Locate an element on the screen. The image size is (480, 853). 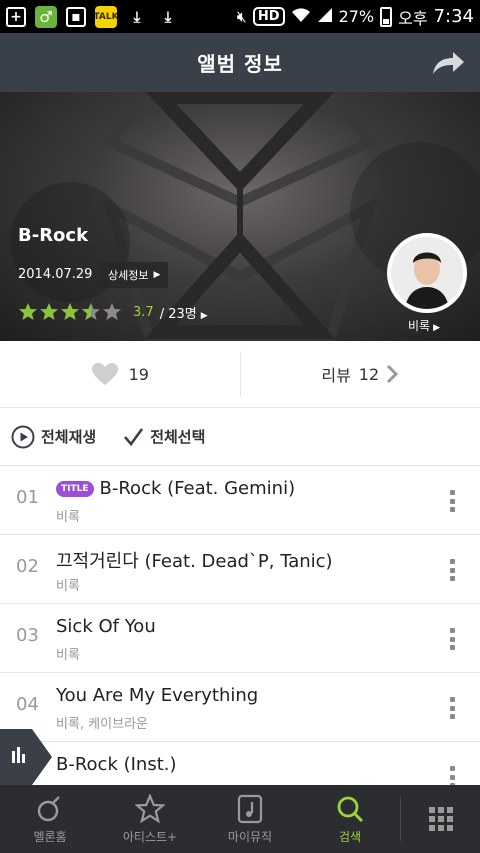
mute-icon: 🔇︎ is located at coordinates (241, 16).